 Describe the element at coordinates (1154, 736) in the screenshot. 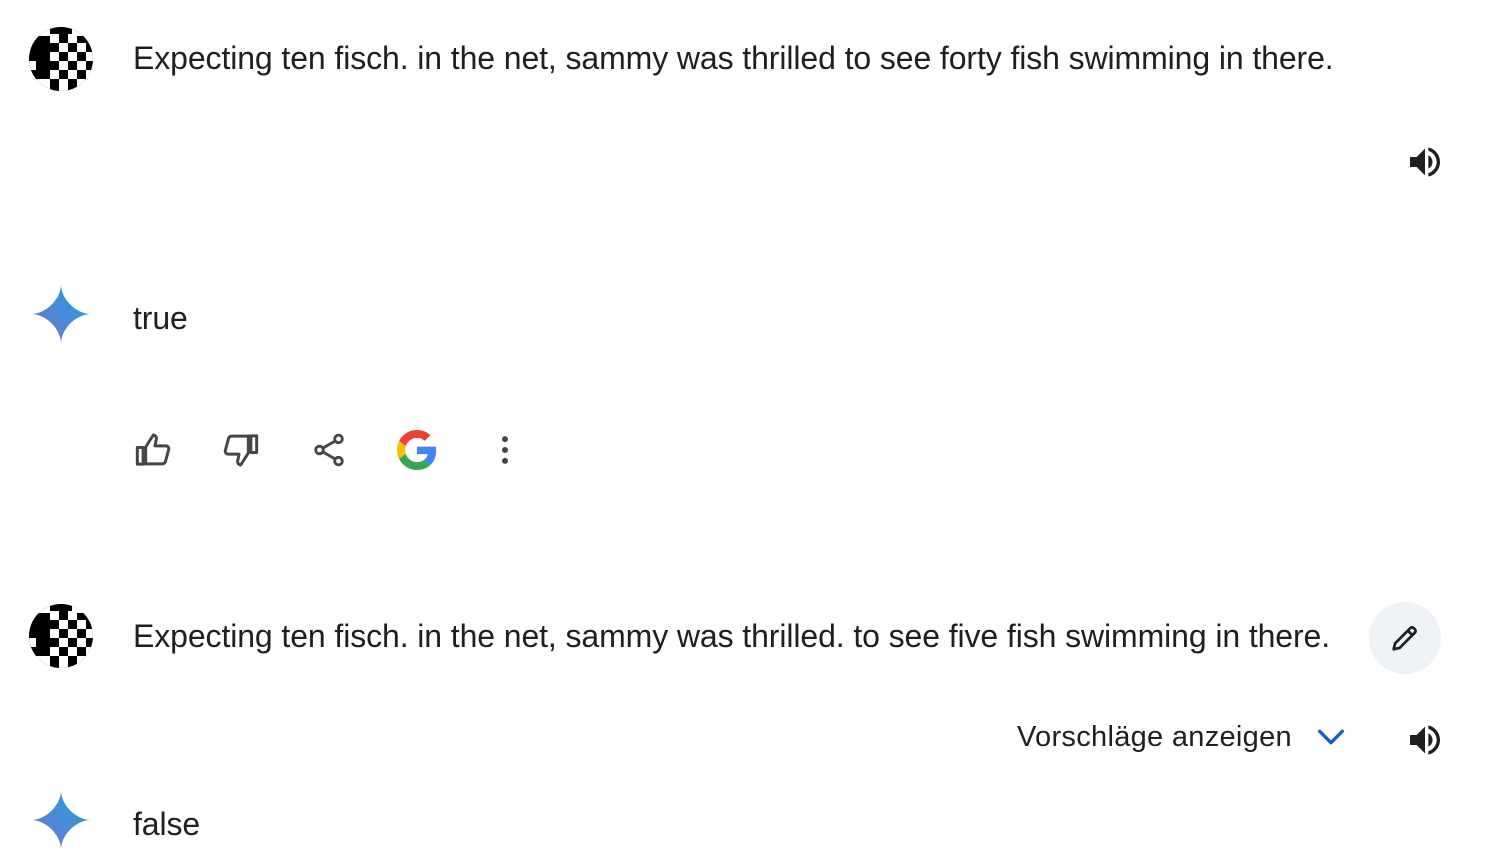

I see `show-suggestions-label: Vorschläge anzeigen` at that location.